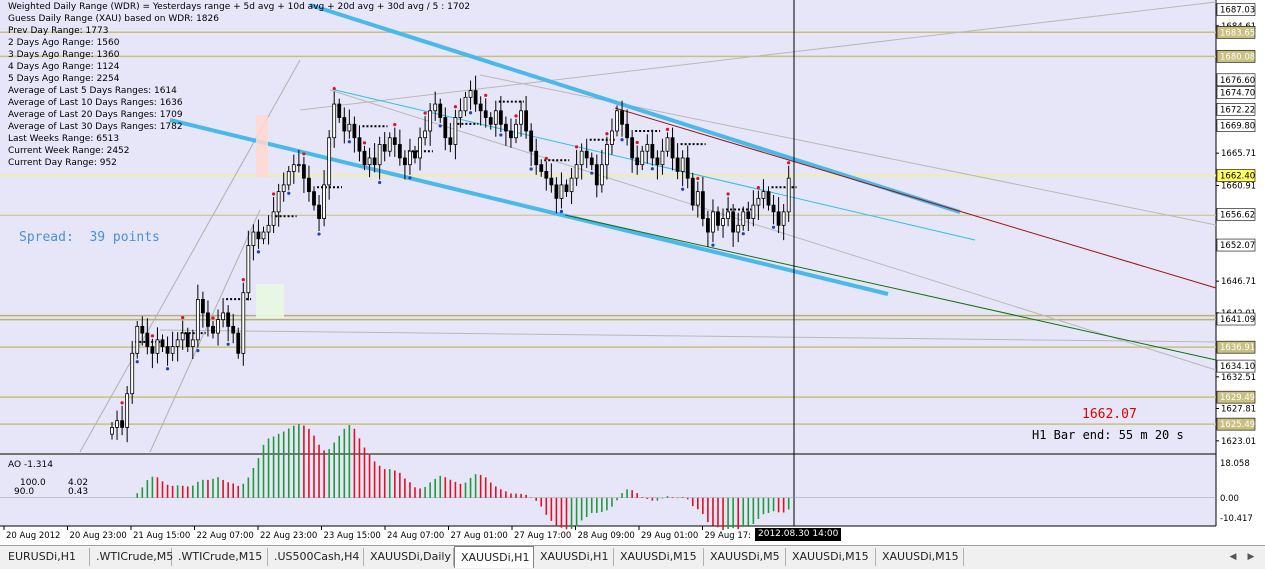  What do you see at coordinates (95, 103) in the screenshot?
I see `info-line-9: Average of Last 10 Days Ranges: 1636` at bounding box center [95, 103].